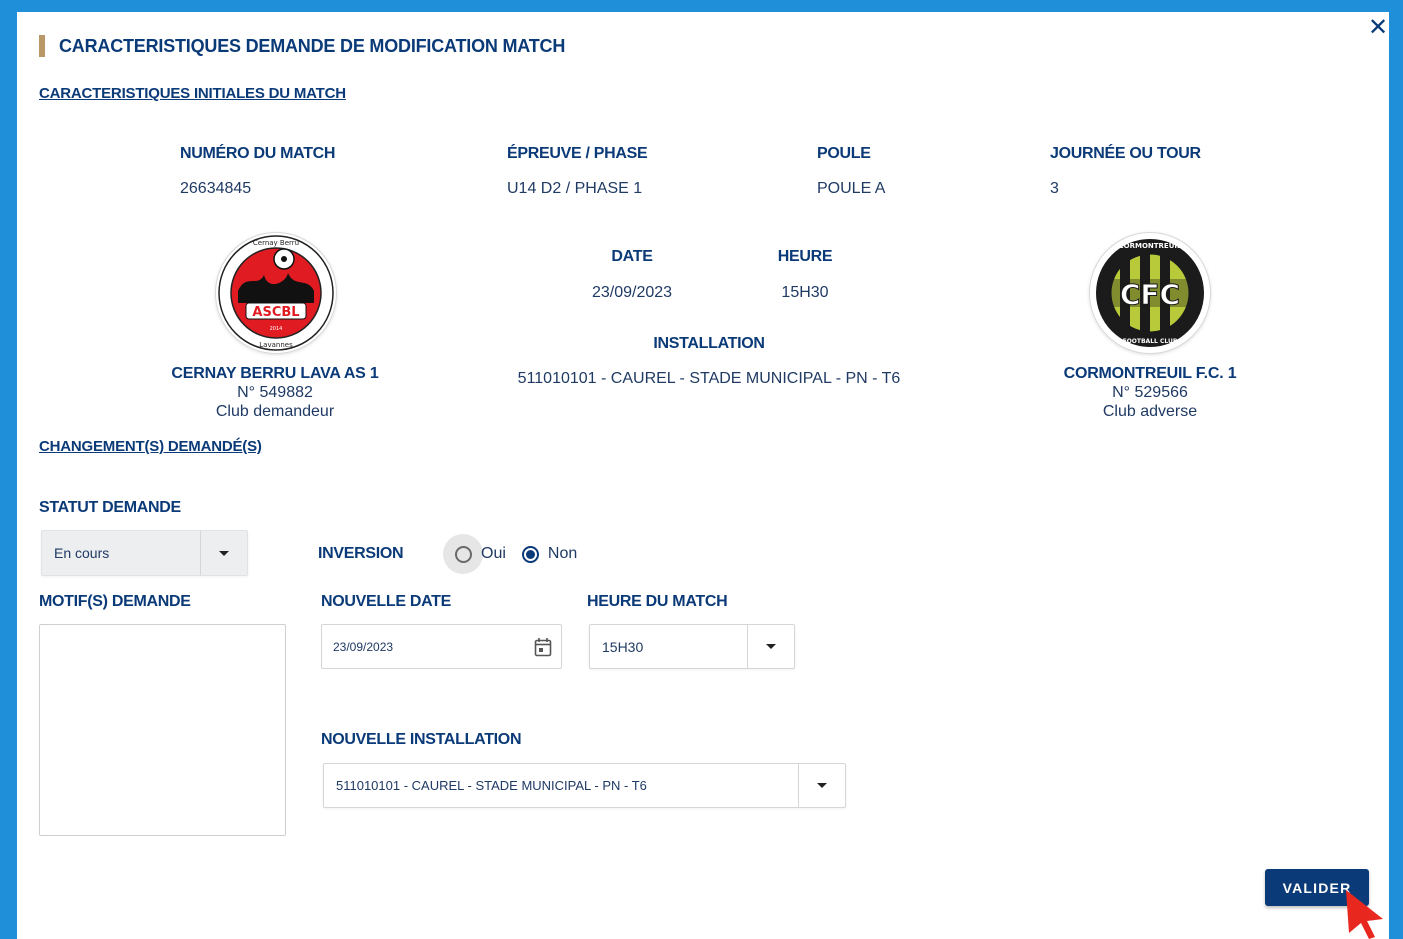 This screenshot has height=939, width=1403. What do you see at coordinates (386, 601) in the screenshot?
I see `new-date-label: NOUVELLE DATE` at bounding box center [386, 601].